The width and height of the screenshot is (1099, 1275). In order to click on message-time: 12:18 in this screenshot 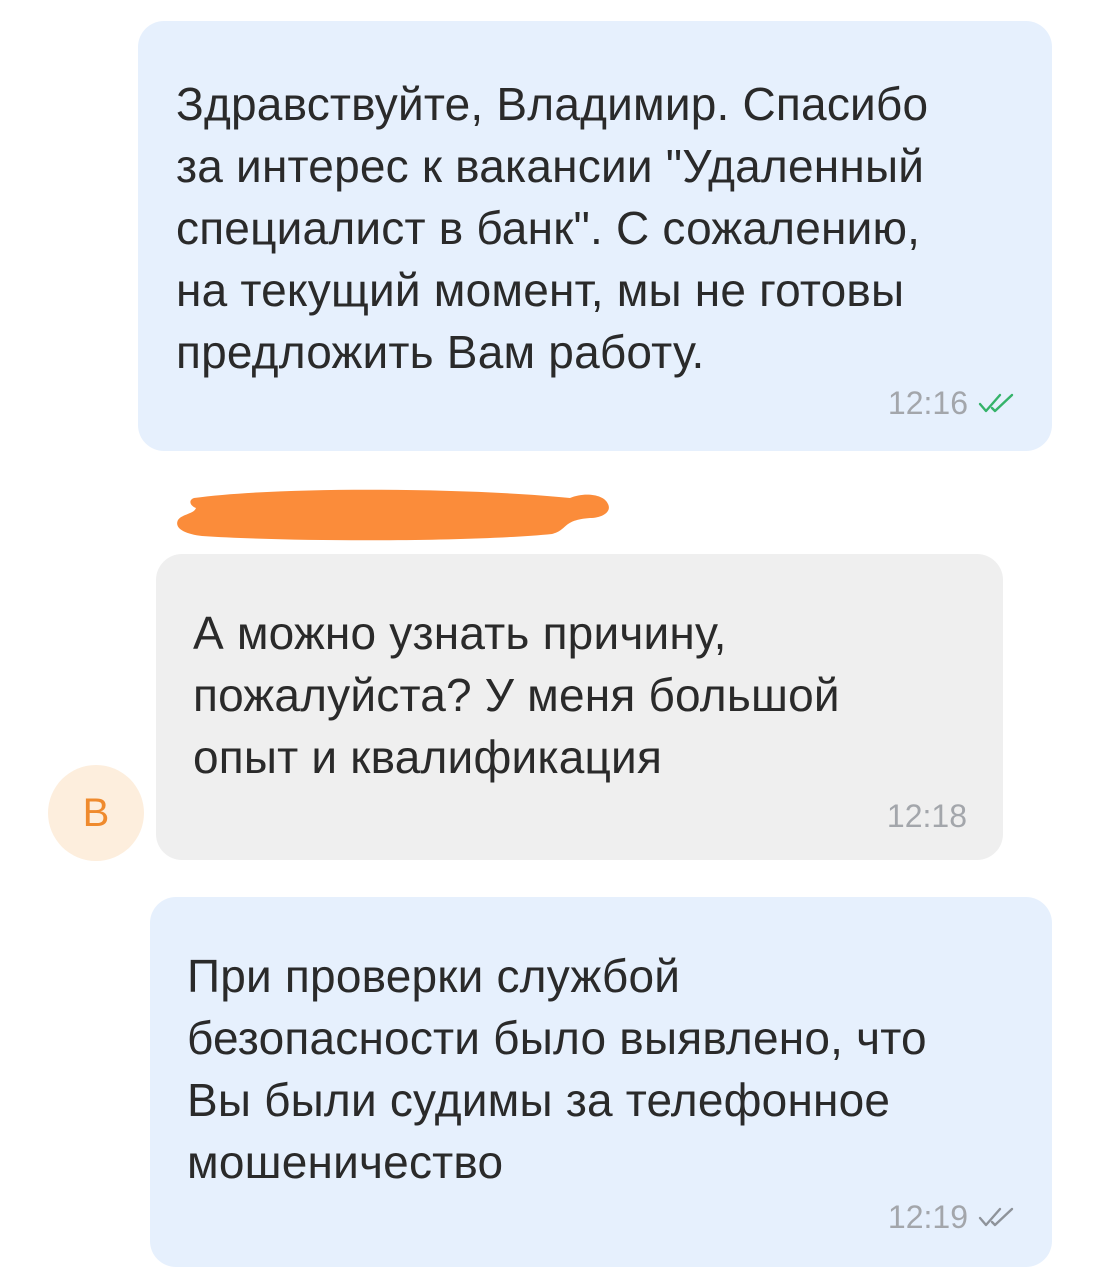, I will do `click(926, 816)`.